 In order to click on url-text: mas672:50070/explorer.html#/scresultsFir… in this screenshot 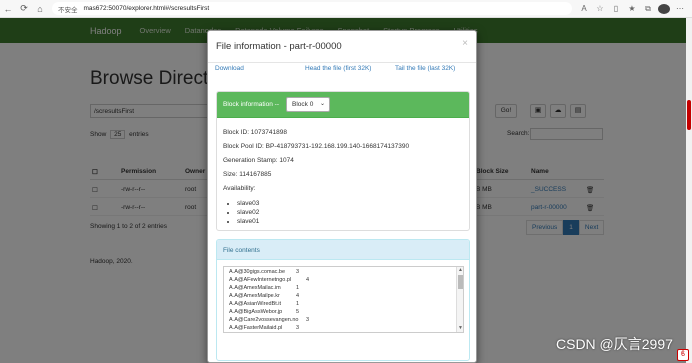, I will do `click(146, 8)`.